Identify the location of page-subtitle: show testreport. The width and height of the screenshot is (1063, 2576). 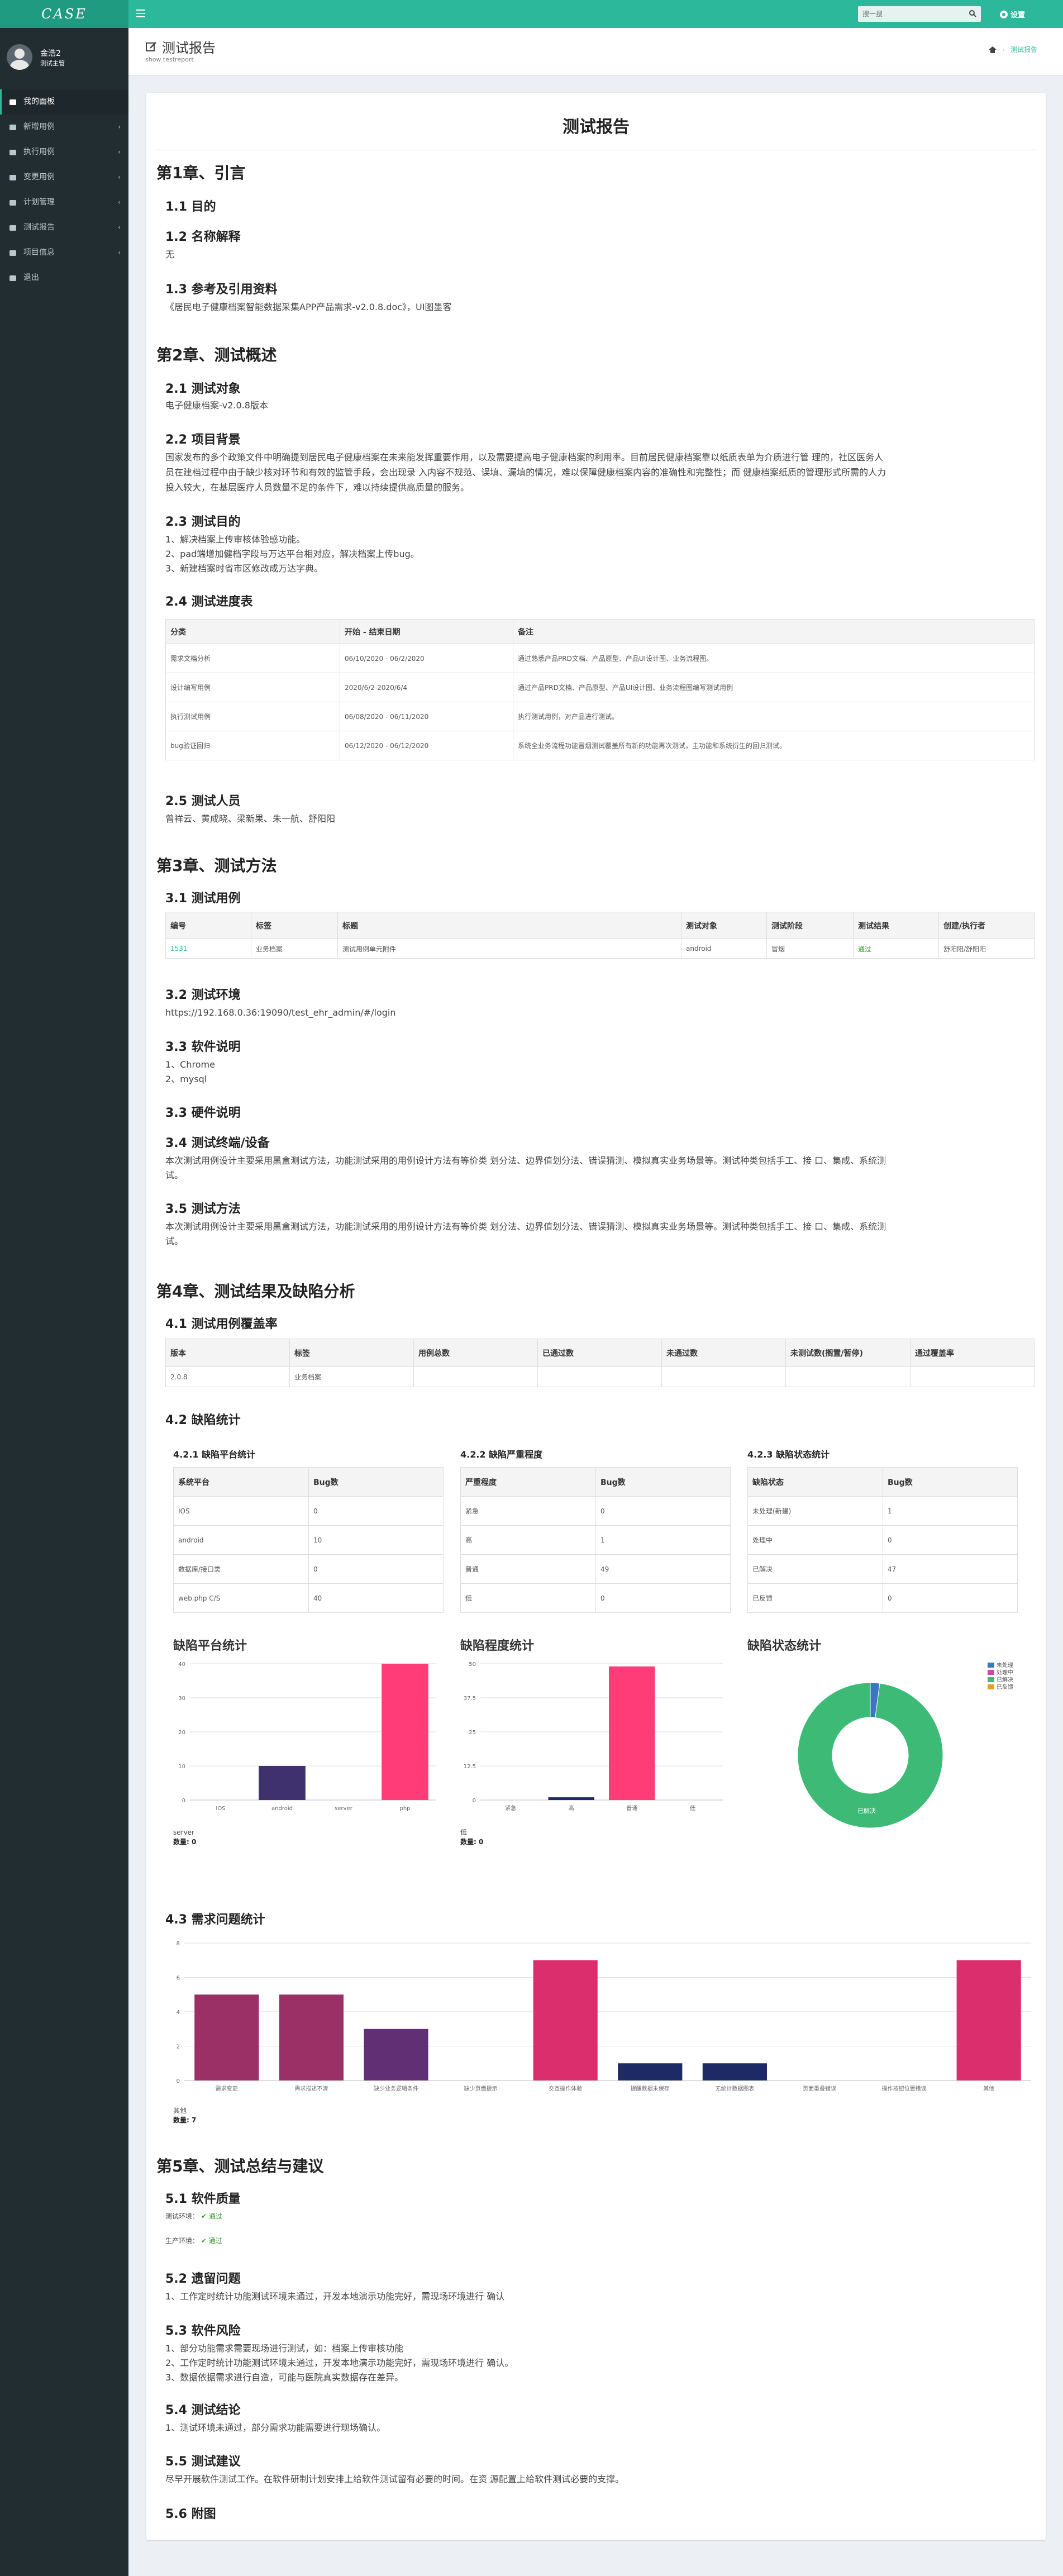
(169, 59).